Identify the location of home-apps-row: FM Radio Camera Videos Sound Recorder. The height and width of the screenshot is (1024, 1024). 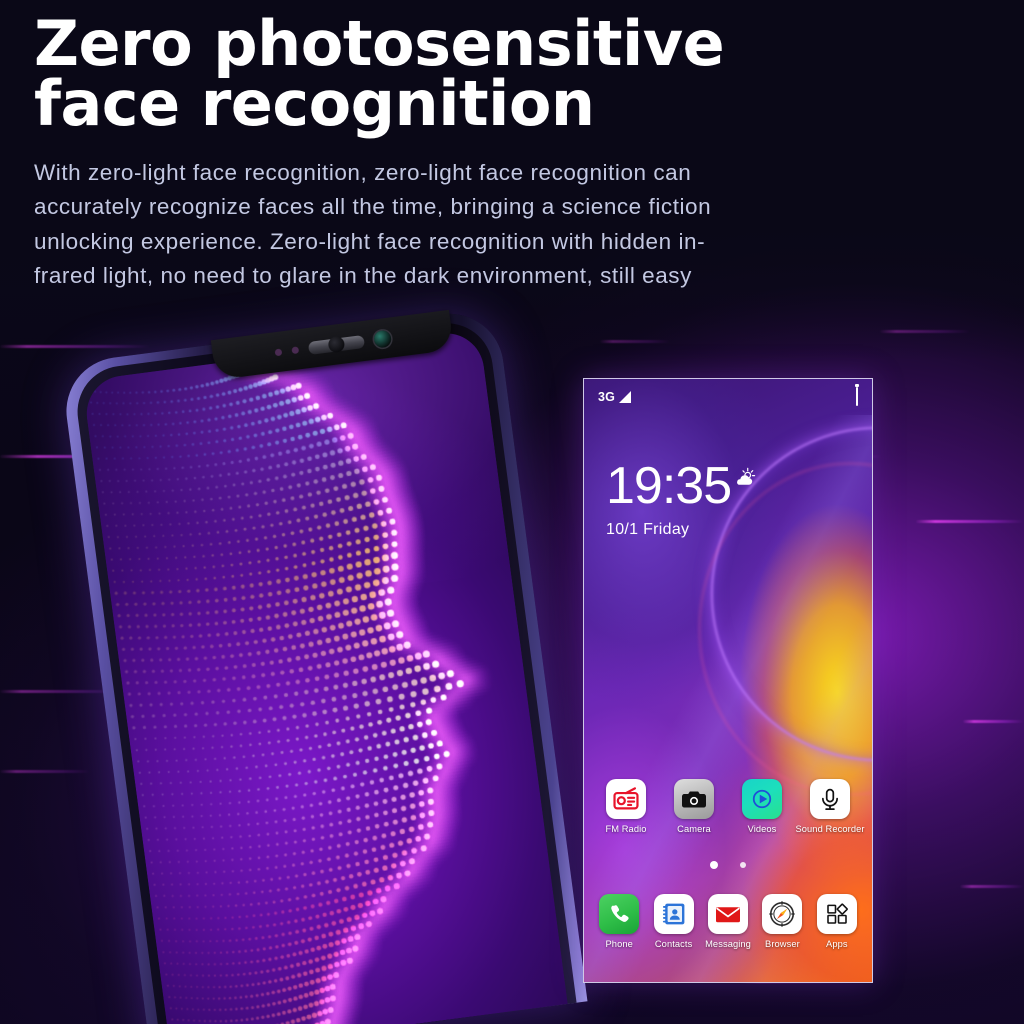
(728, 806).